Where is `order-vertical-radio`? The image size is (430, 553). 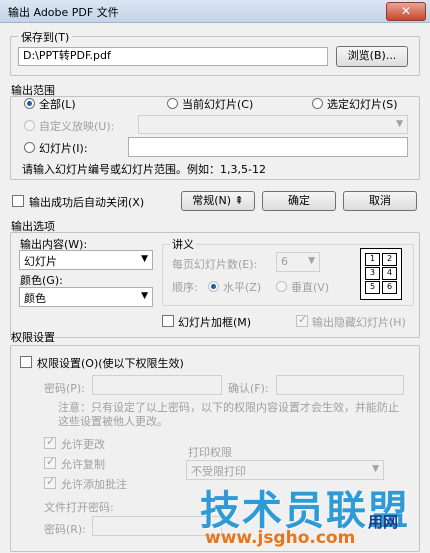
order-vertical-radio is located at coordinates (281, 286).